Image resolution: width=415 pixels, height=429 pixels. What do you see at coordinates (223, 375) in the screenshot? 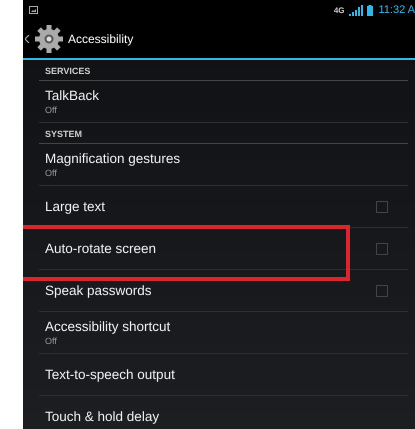
I see `settings-row: Text-to-speech output` at bounding box center [223, 375].